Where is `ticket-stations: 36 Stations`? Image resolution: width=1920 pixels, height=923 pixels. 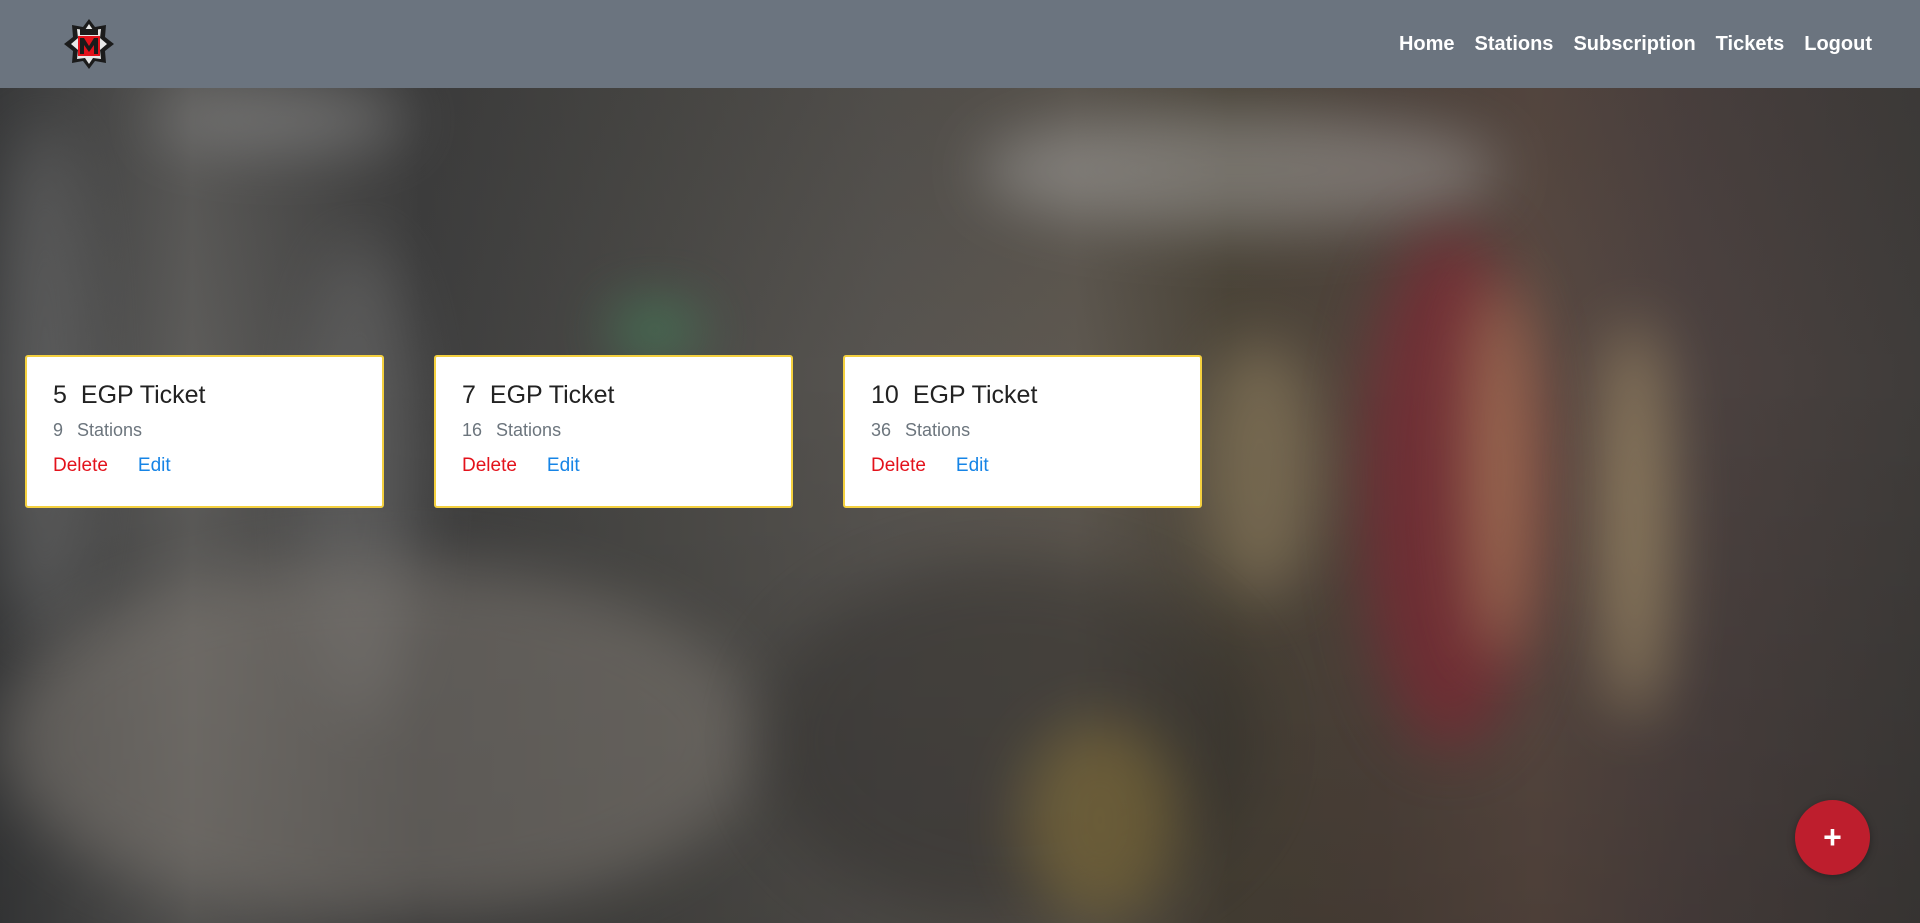 ticket-stations: 36 Stations is located at coordinates (1022, 430).